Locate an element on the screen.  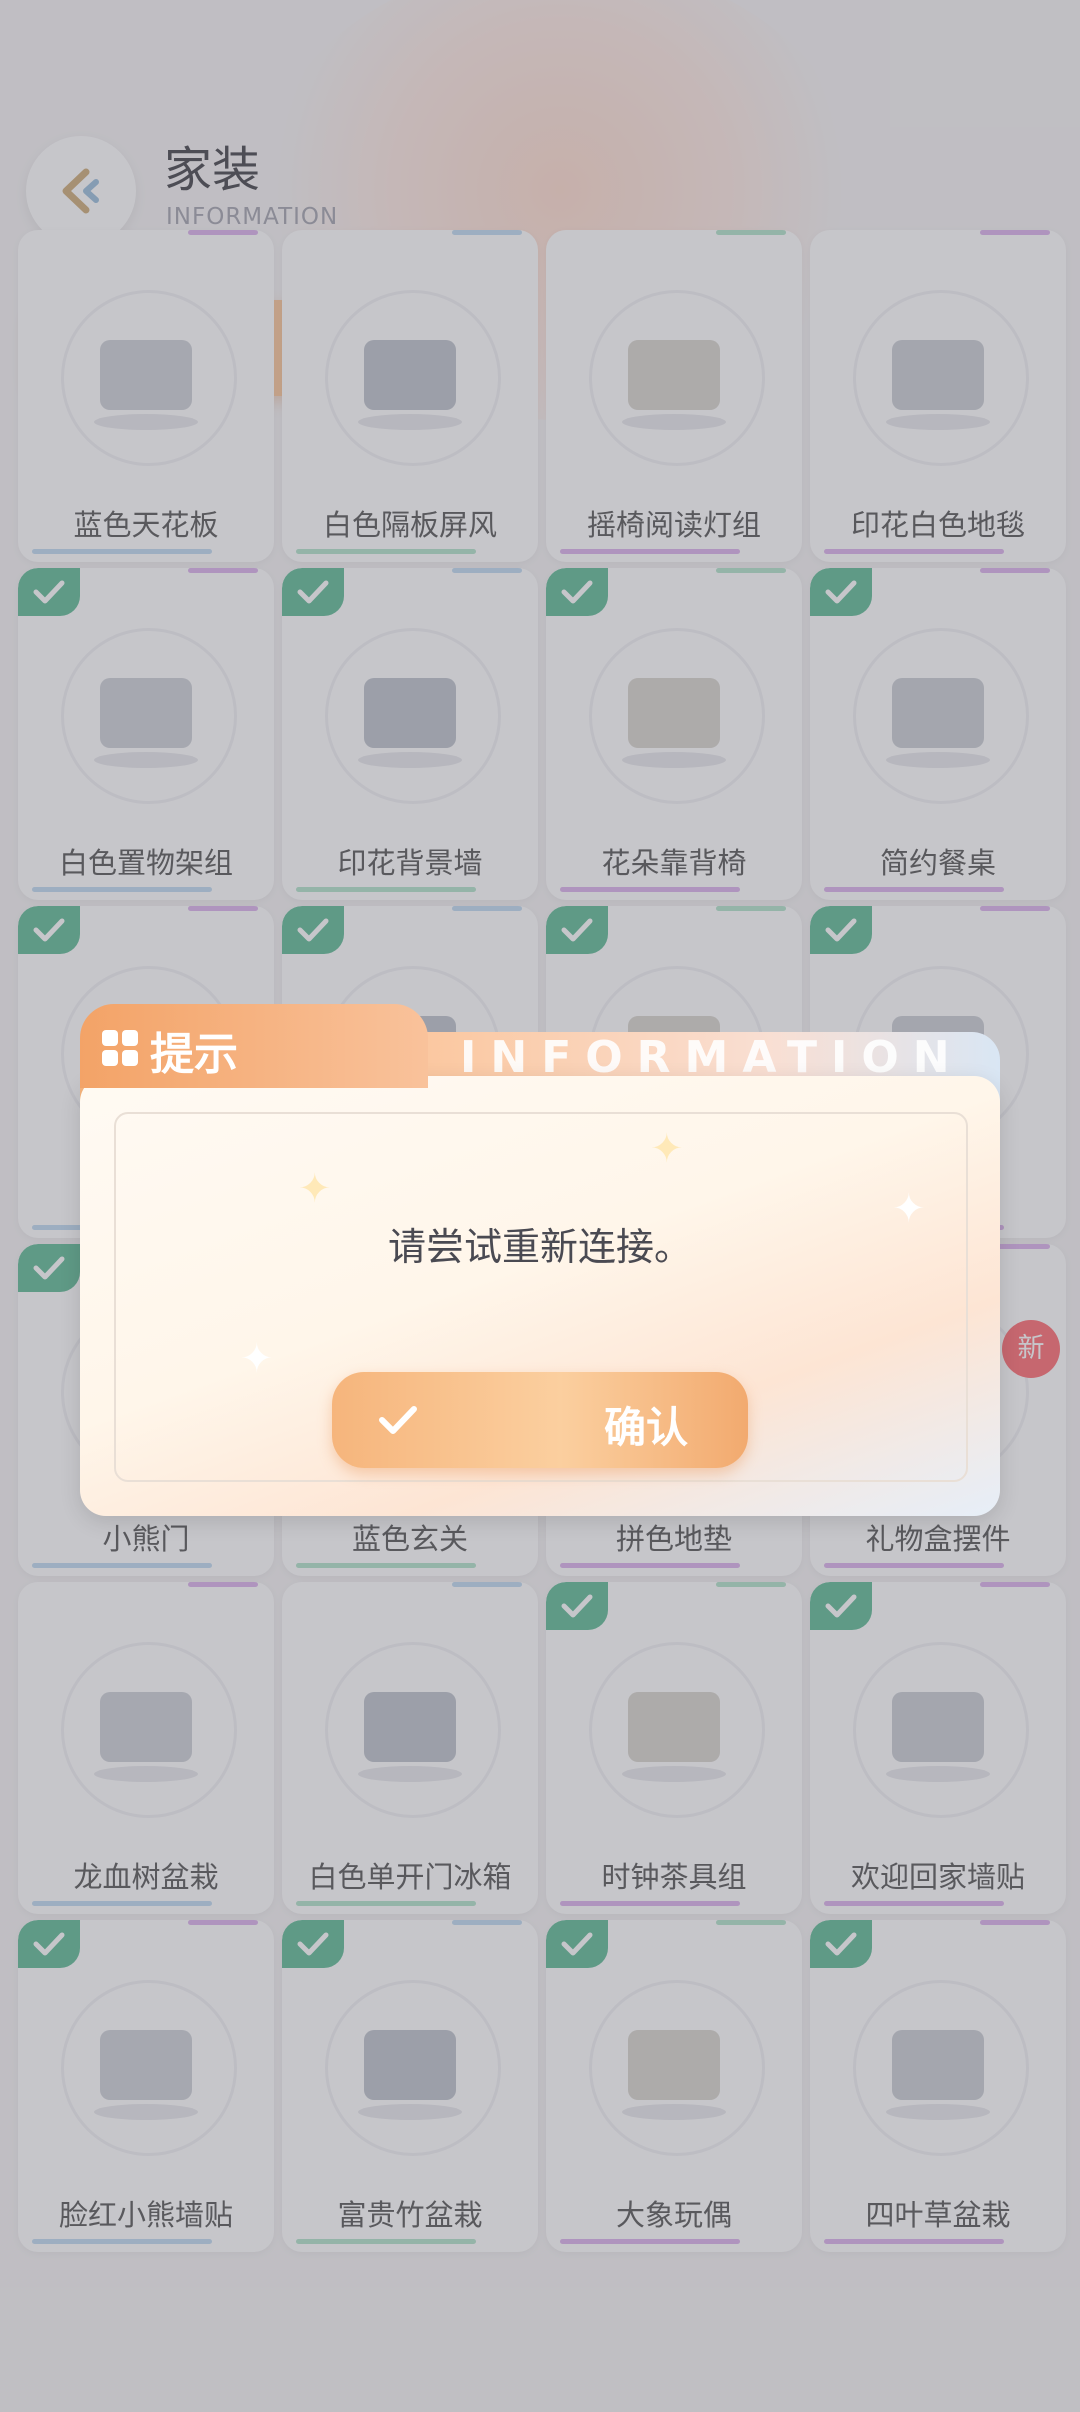
grid-icon is located at coordinates (120, 1048).